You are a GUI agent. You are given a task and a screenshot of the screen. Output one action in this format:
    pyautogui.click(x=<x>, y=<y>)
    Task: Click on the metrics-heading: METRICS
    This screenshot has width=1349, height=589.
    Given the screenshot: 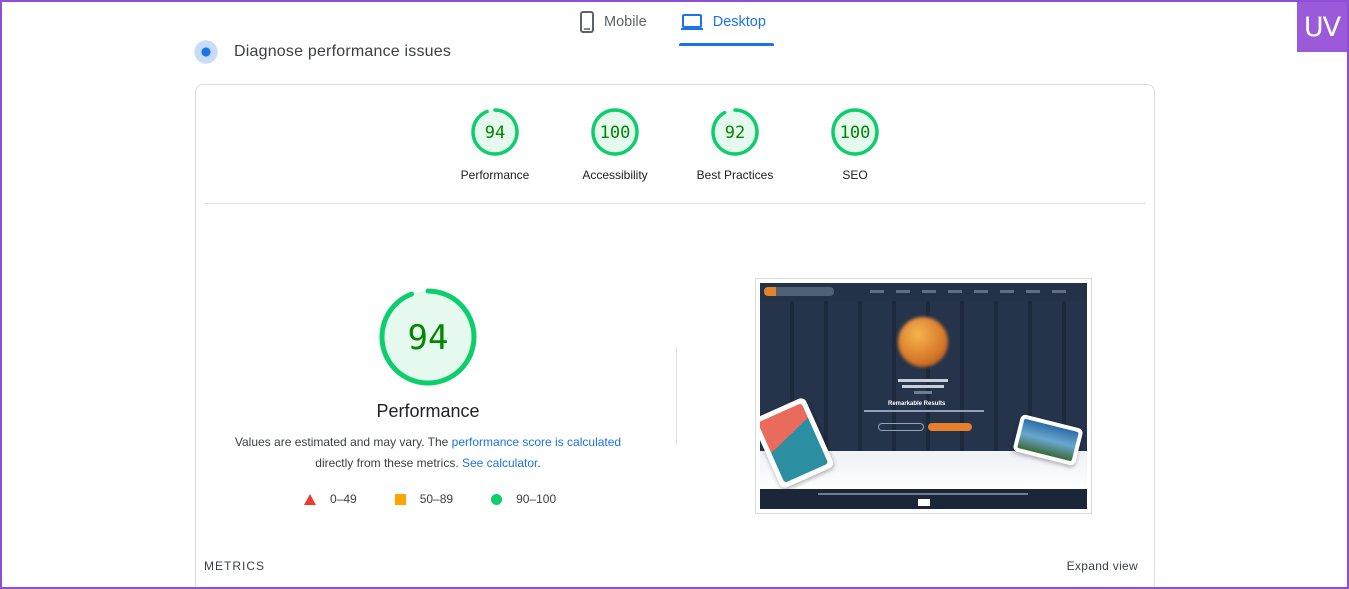 What is the action you would take?
    pyautogui.click(x=234, y=566)
    